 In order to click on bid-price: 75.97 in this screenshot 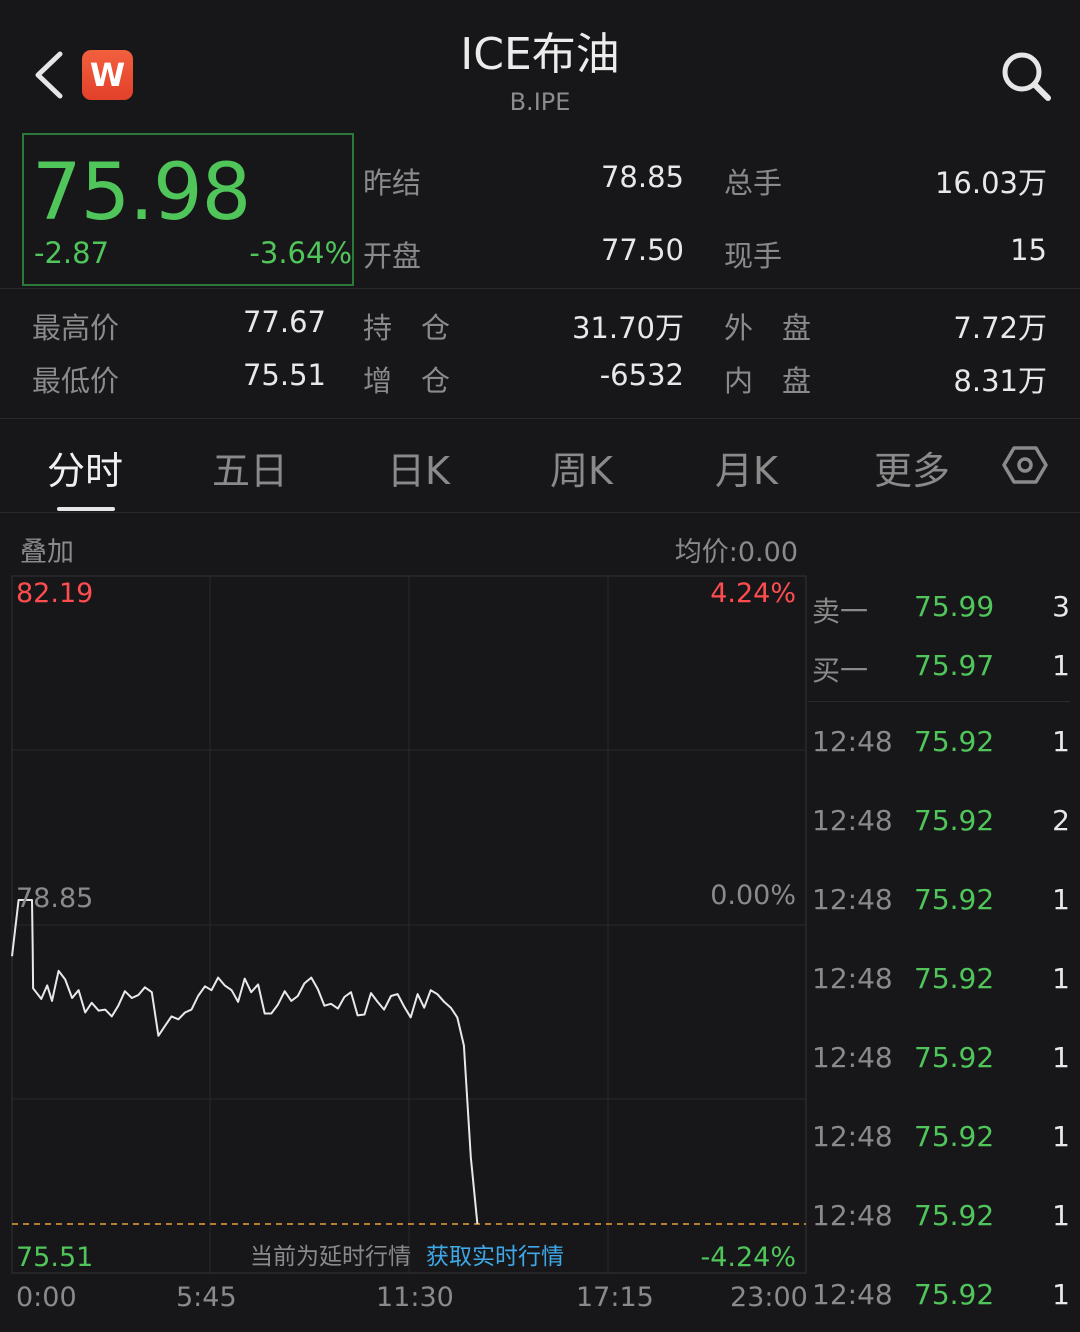, I will do `click(954, 665)`.